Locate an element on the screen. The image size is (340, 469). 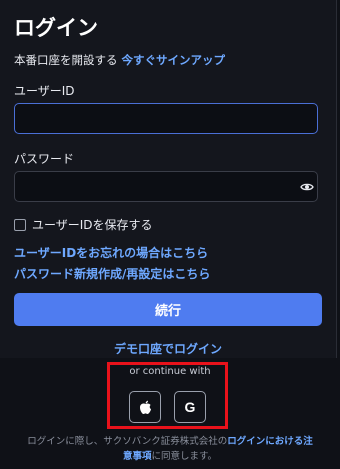
apple-login-button is located at coordinates (145, 407).